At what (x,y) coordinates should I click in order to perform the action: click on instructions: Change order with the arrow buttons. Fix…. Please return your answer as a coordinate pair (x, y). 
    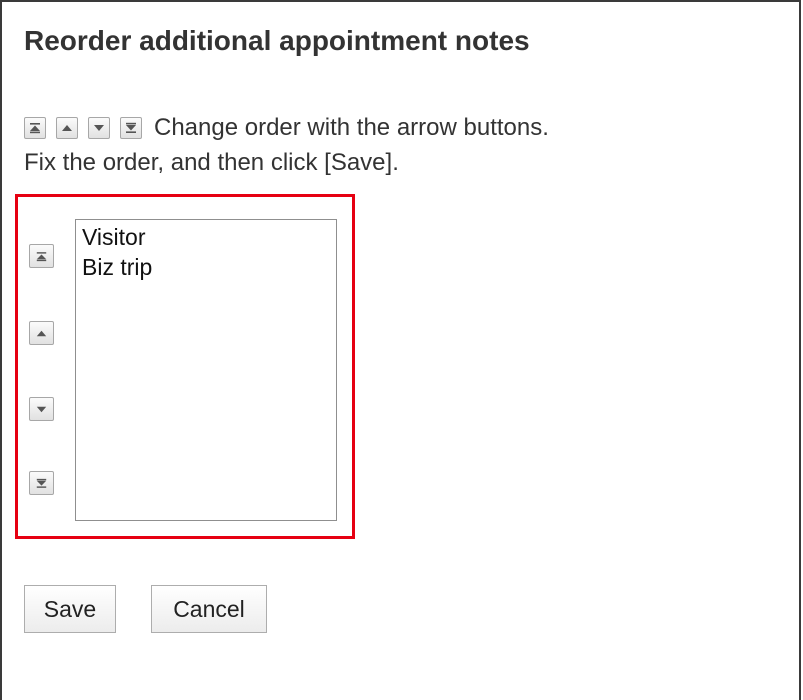
    Looking at the image, I should click on (286, 145).